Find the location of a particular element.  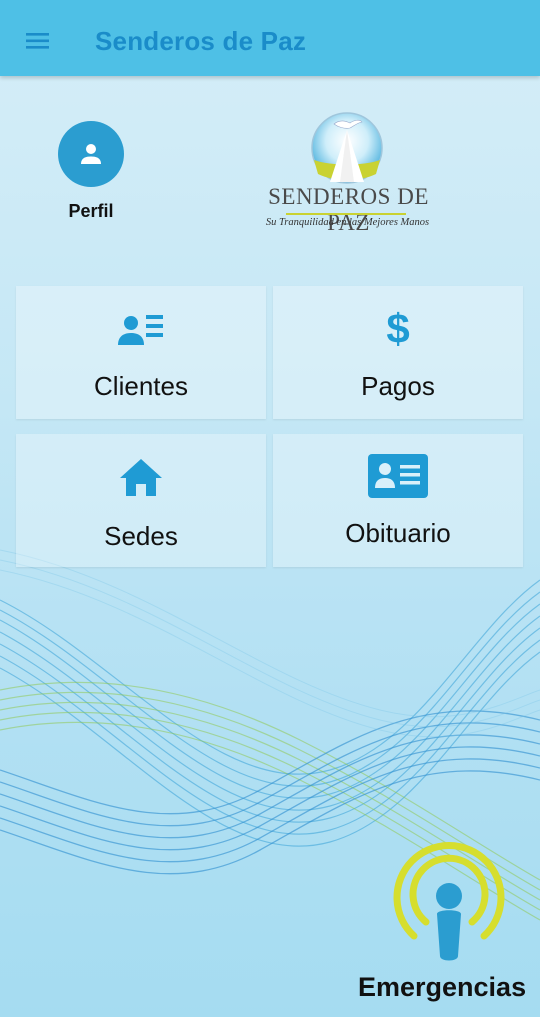

tile-pagos-label: Pagos is located at coordinates (398, 386).